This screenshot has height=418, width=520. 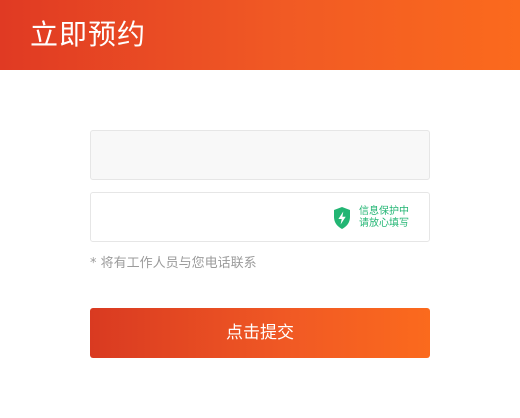 I want to click on privacy-badge: 信息保护中 请放心填写, so click(x=370, y=218).